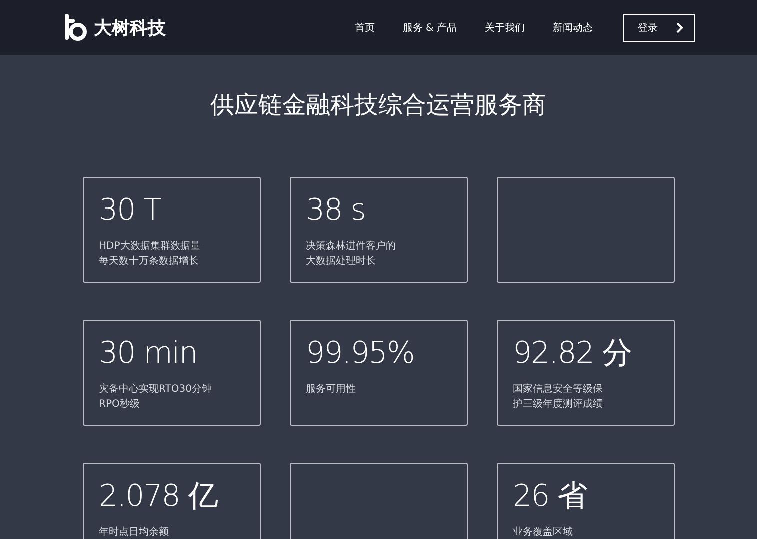 This screenshot has width=757, height=539. Describe the element at coordinates (573, 27) in the screenshot. I see `nav-link: 新闻动态` at that location.